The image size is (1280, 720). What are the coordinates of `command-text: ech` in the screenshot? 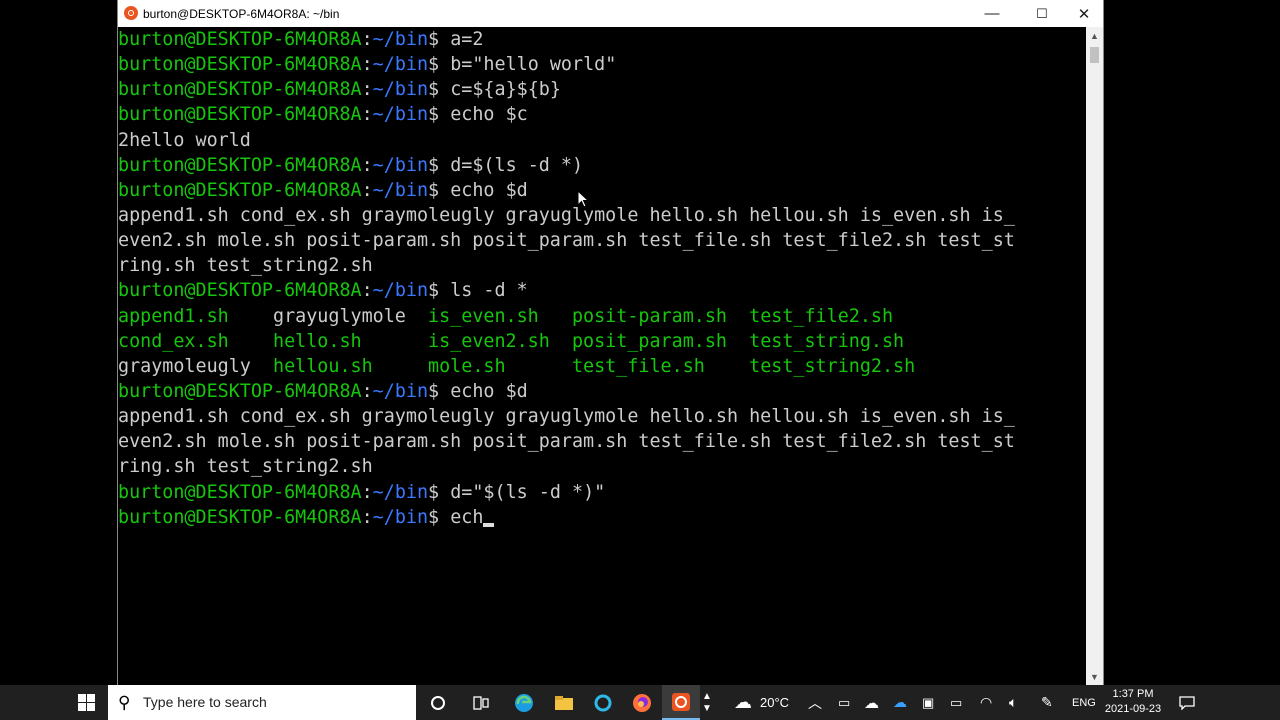 It's located at (467, 517).